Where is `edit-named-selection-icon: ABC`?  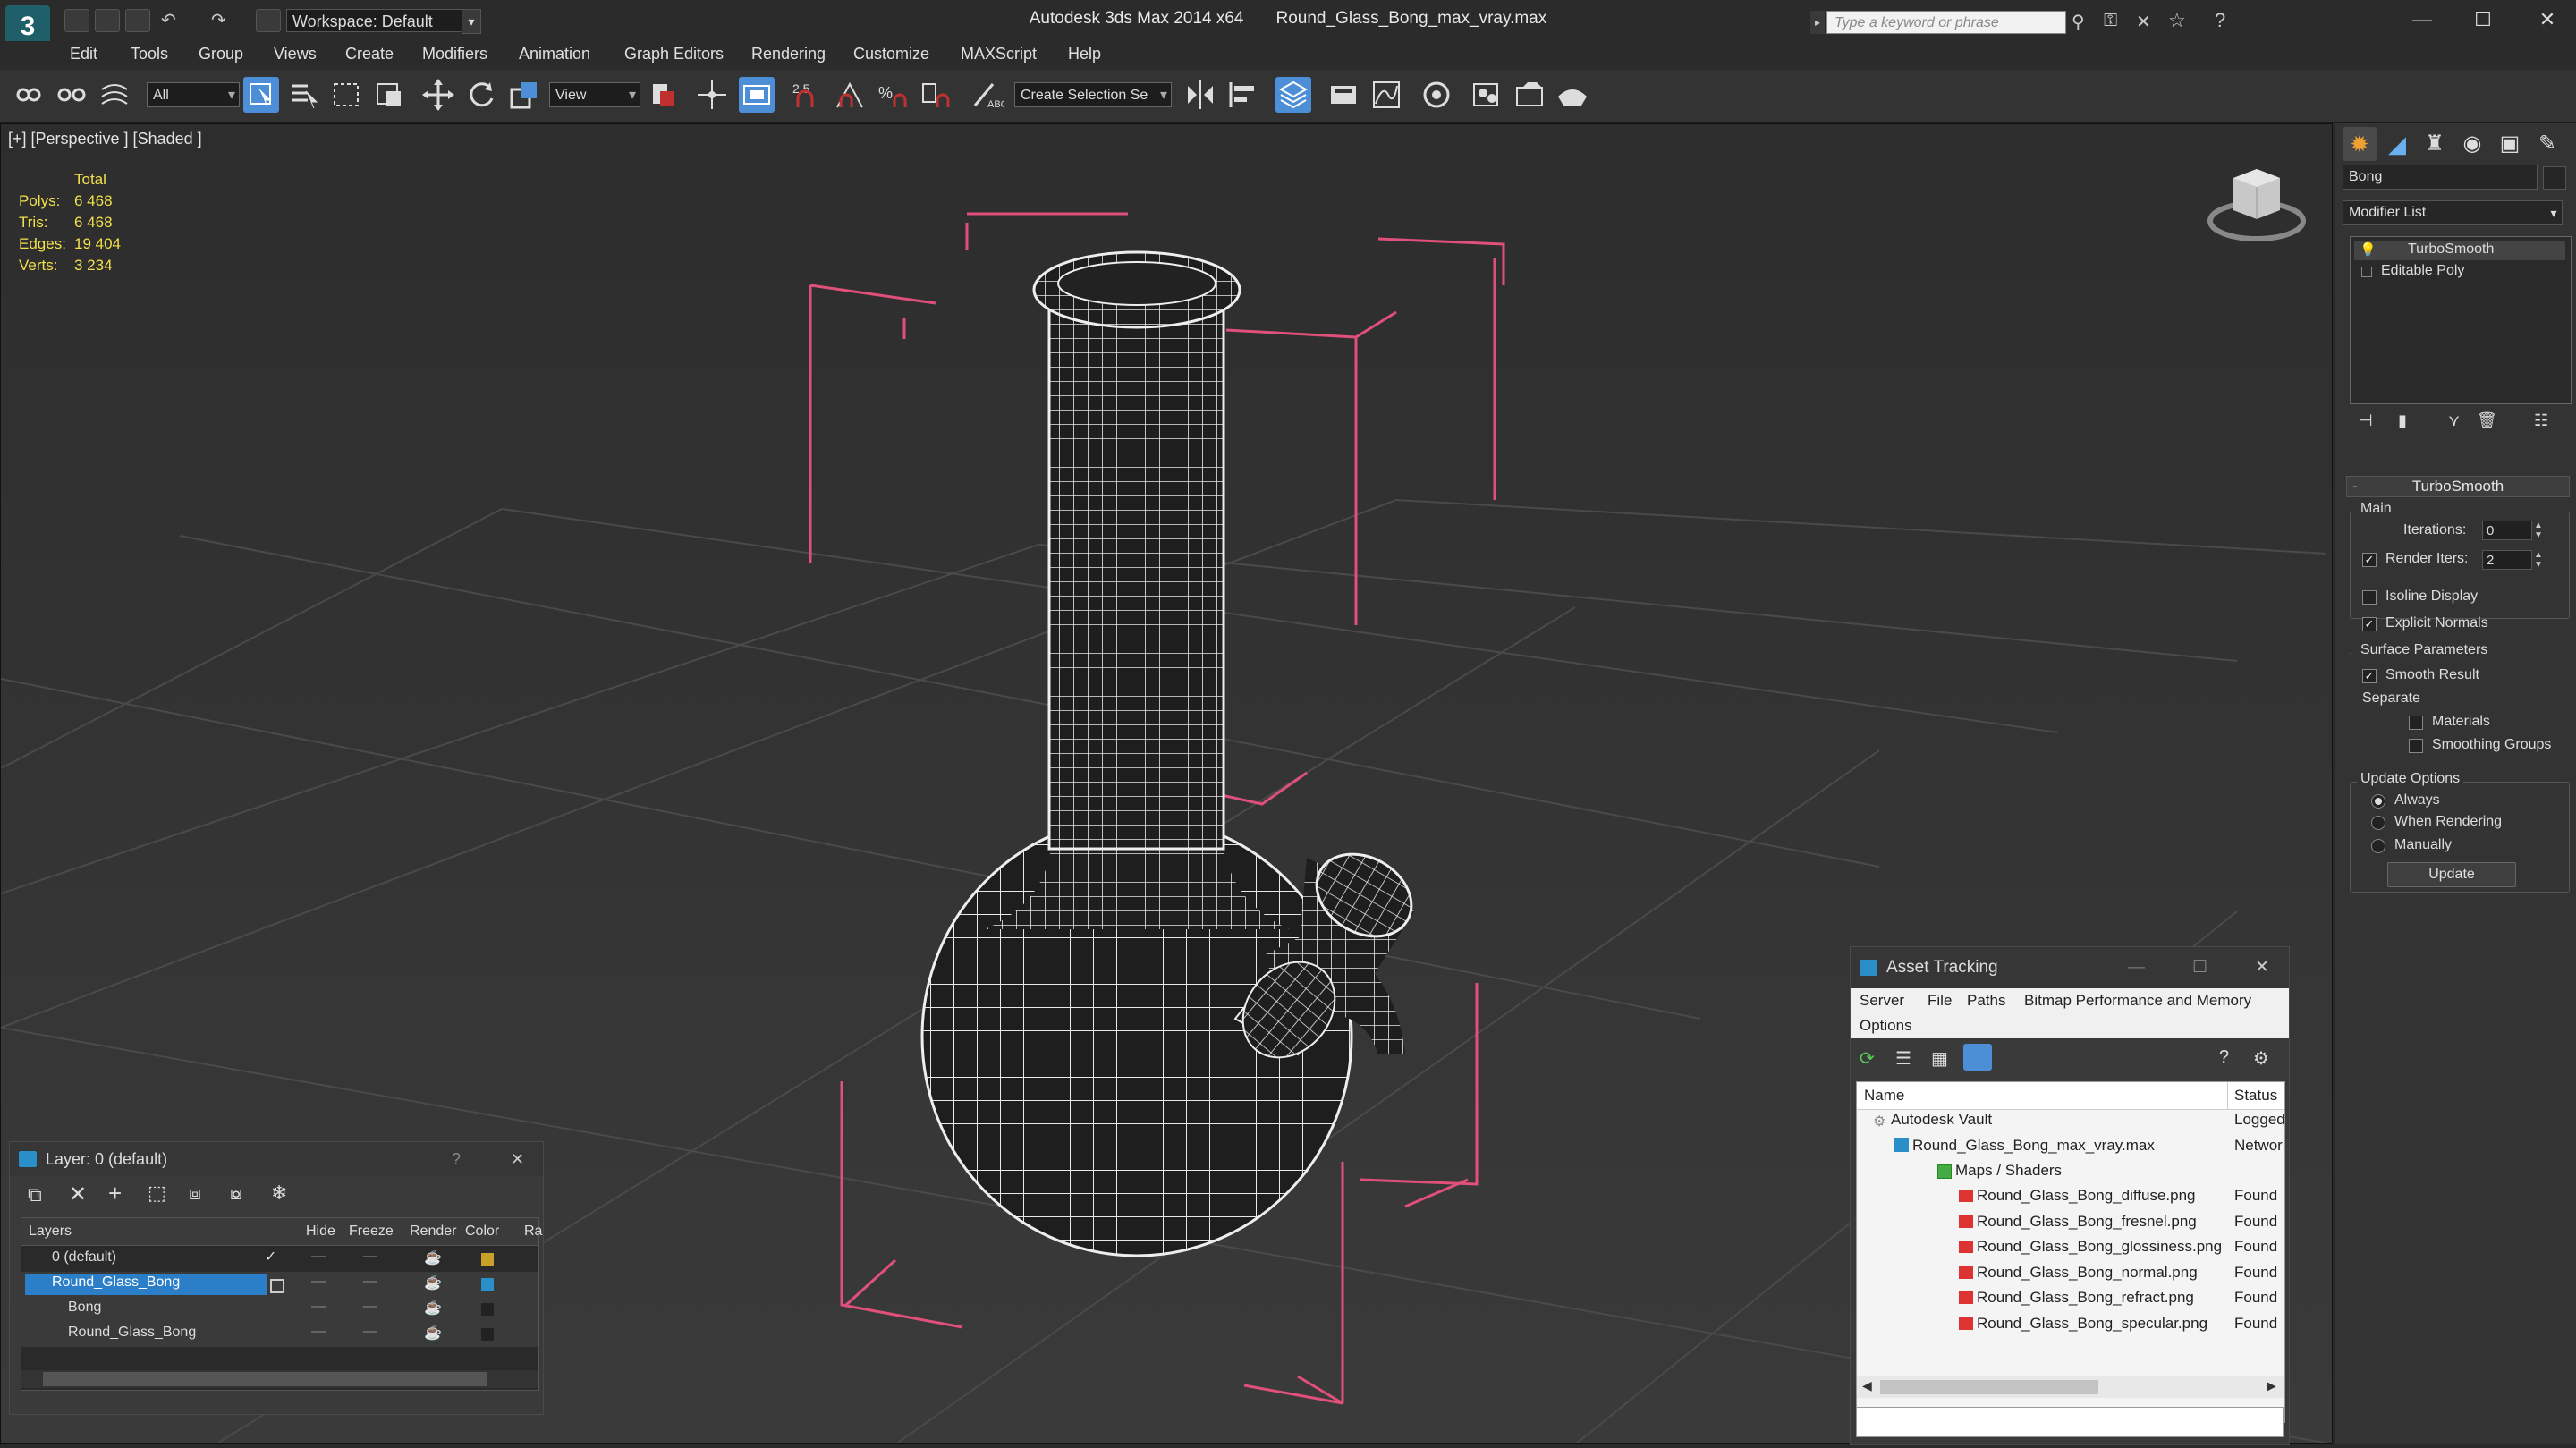
edit-named-selection-icon: ABC is located at coordinates (988, 95).